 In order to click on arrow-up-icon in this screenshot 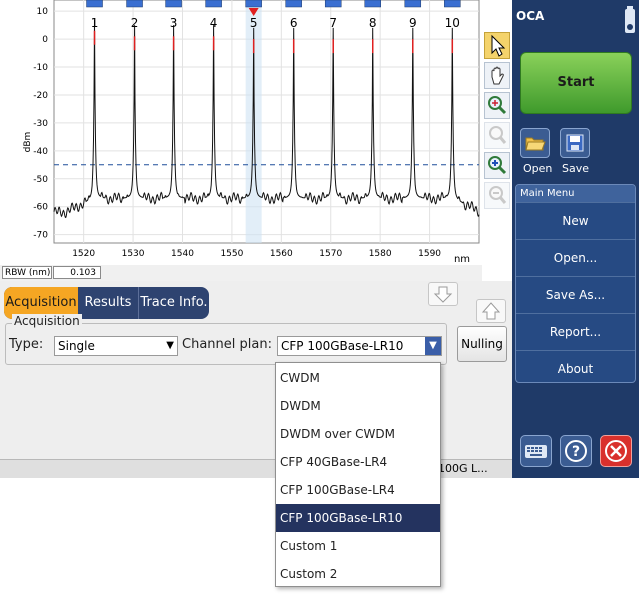, I will do `click(491, 311)`.